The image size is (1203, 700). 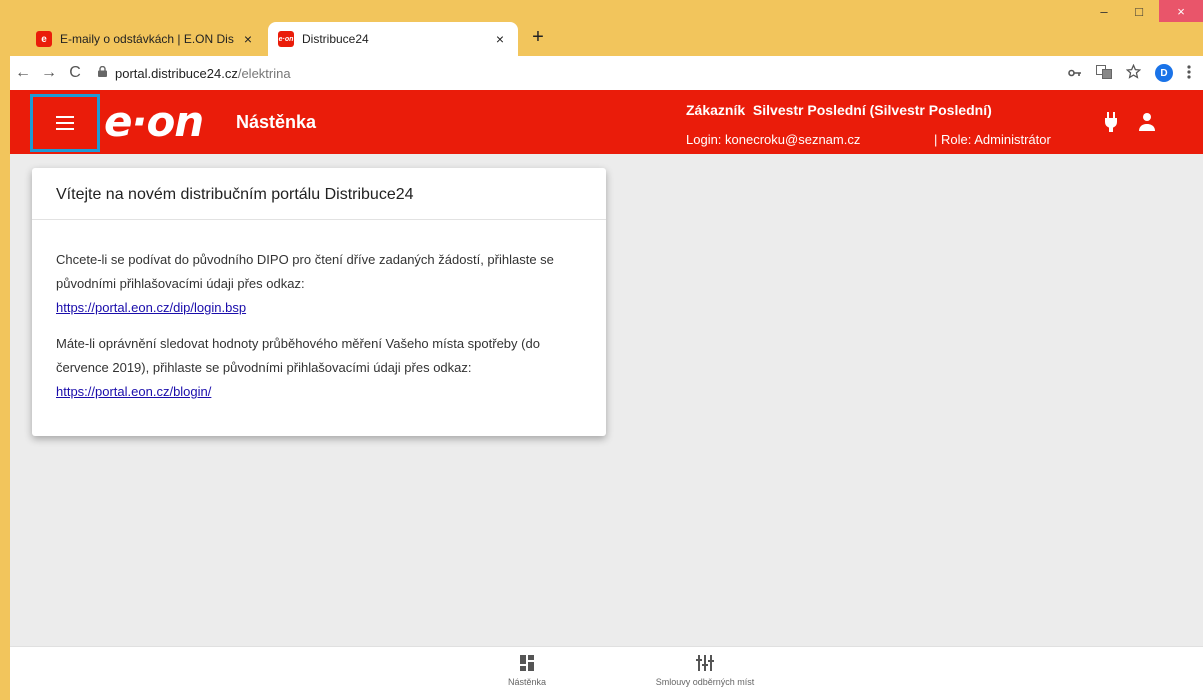 What do you see at coordinates (75, 73) in the screenshot?
I see `reload-button: C` at bounding box center [75, 73].